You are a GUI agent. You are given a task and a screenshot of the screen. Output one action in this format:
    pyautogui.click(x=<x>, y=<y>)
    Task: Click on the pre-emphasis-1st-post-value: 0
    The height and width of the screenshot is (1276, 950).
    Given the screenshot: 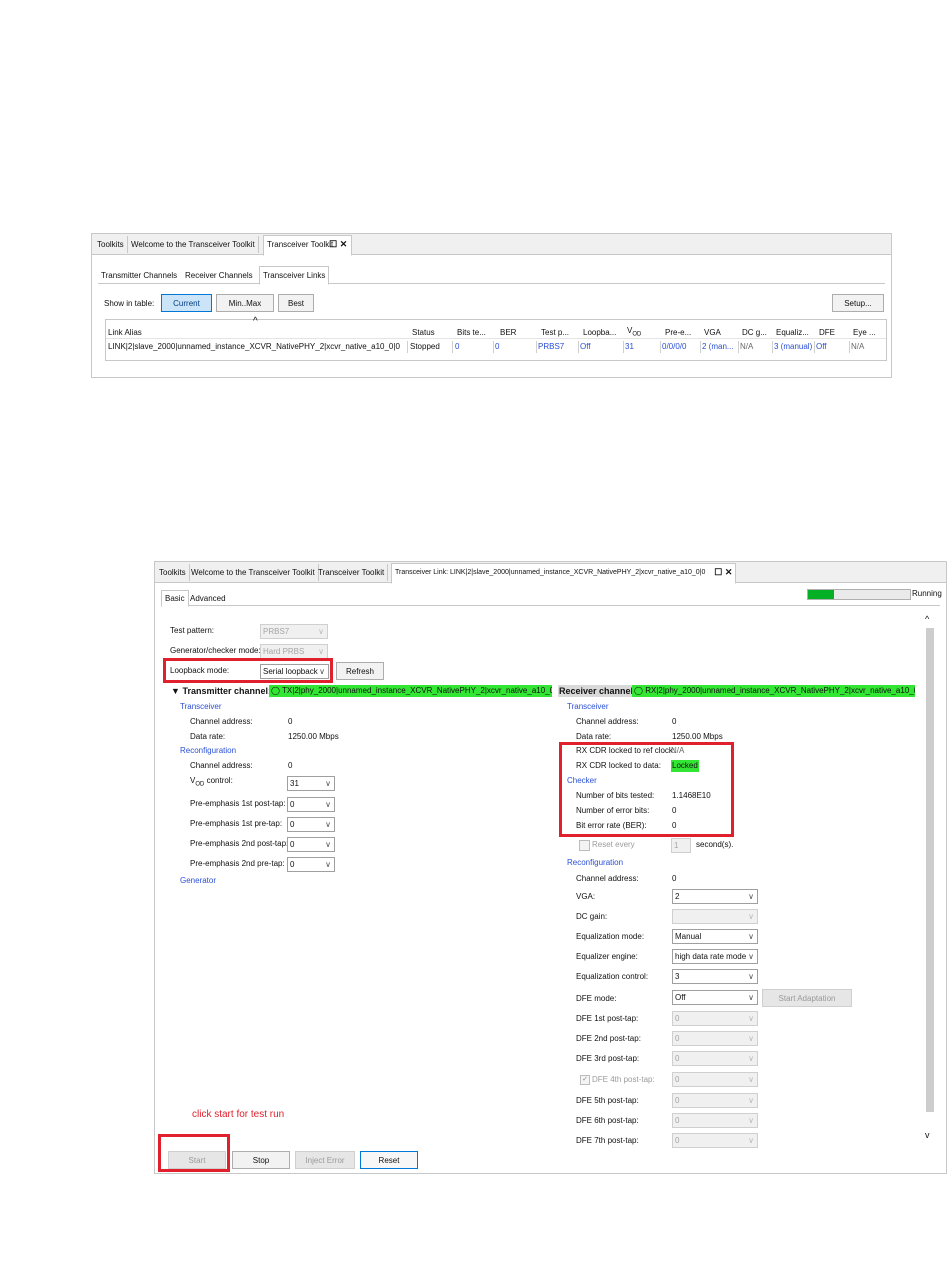 What is the action you would take?
    pyautogui.click(x=292, y=804)
    